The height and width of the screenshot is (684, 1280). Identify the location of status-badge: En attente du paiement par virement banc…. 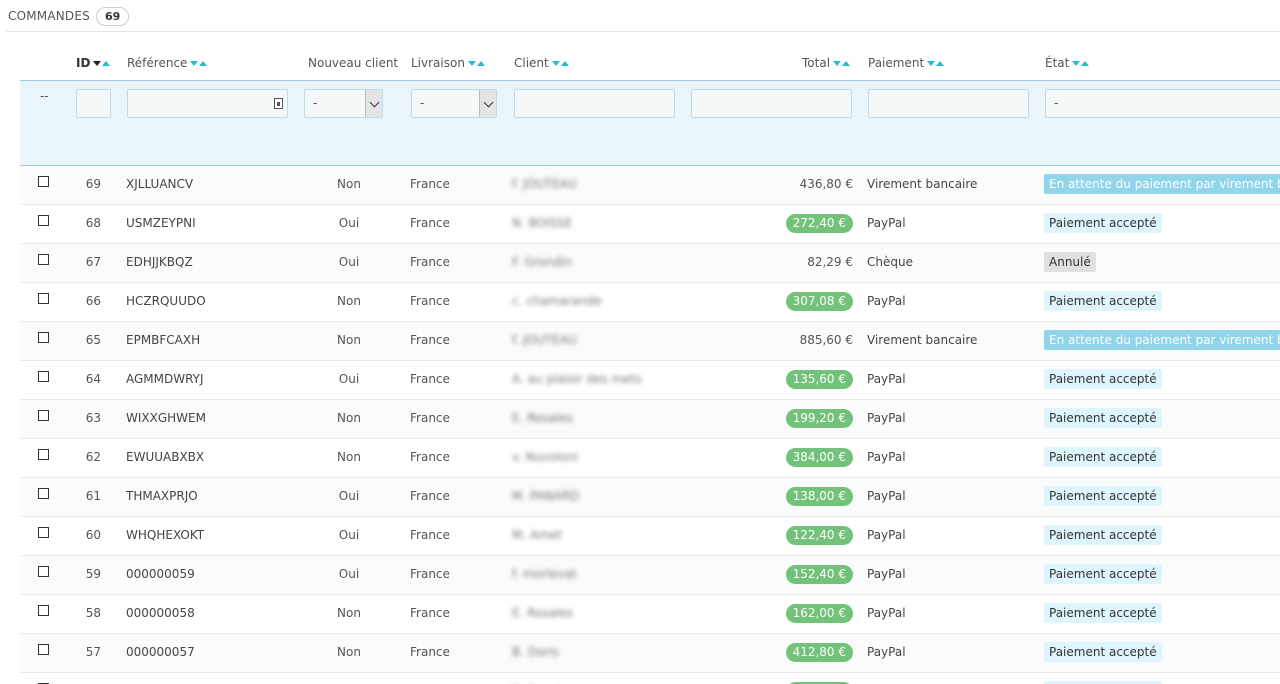
(1162, 184).